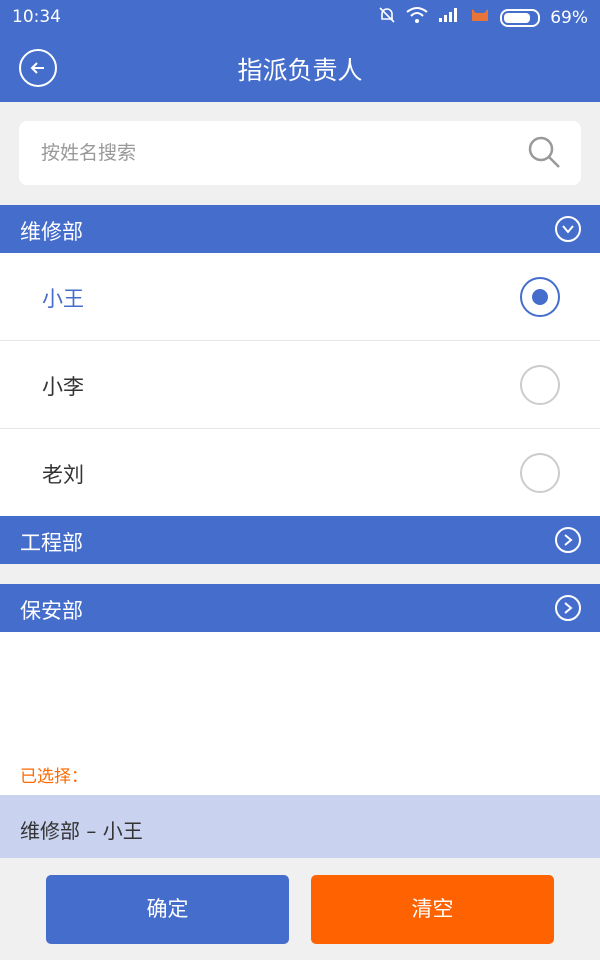 Image resolution: width=600 pixels, height=960 pixels. What do you see at coordinates (63, 387) in the screenshot?
I see `person-name: 小李` at bounding box center [63, 387].